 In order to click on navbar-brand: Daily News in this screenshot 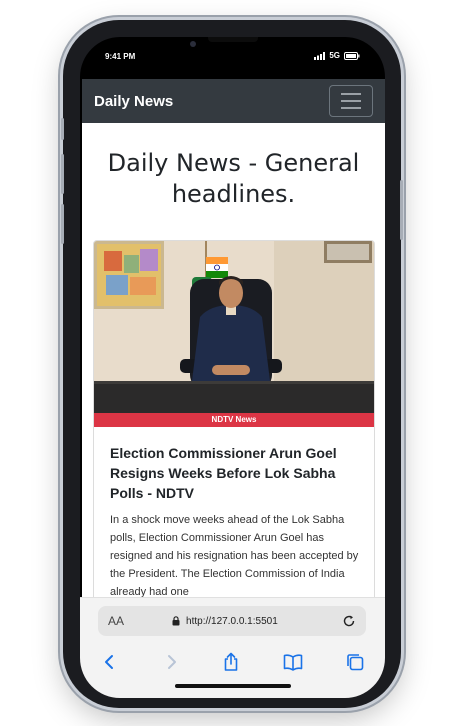, I will do `click(133, 101)`.